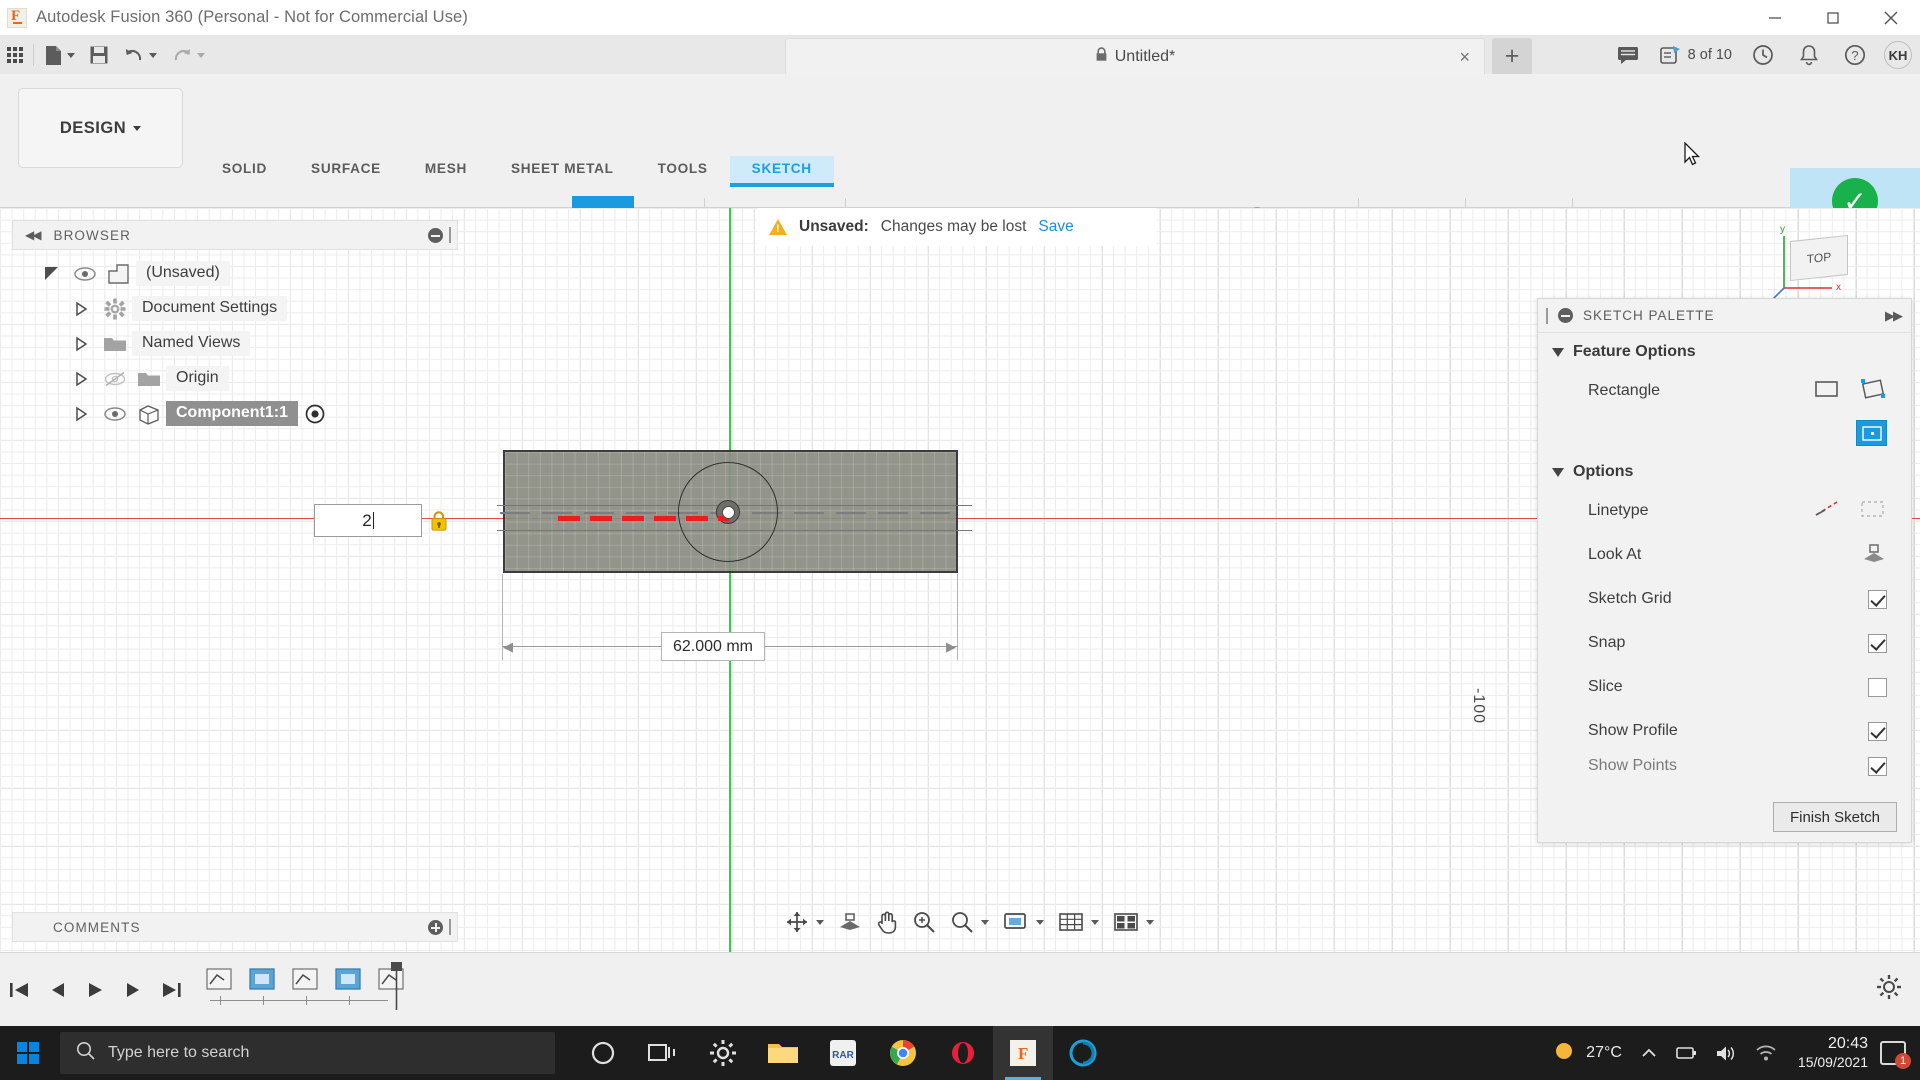 The height and width of the screenshot is (1080, 1920). What do you see at coordinates (59, 55) in the screenshot?
I see `new-file-icon` at bounding box center [59, 55].